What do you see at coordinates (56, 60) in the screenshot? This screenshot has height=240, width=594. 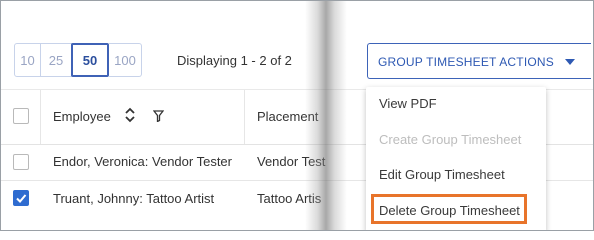 I see `page-size-25-button: 25` at bounding box center [56, 60].